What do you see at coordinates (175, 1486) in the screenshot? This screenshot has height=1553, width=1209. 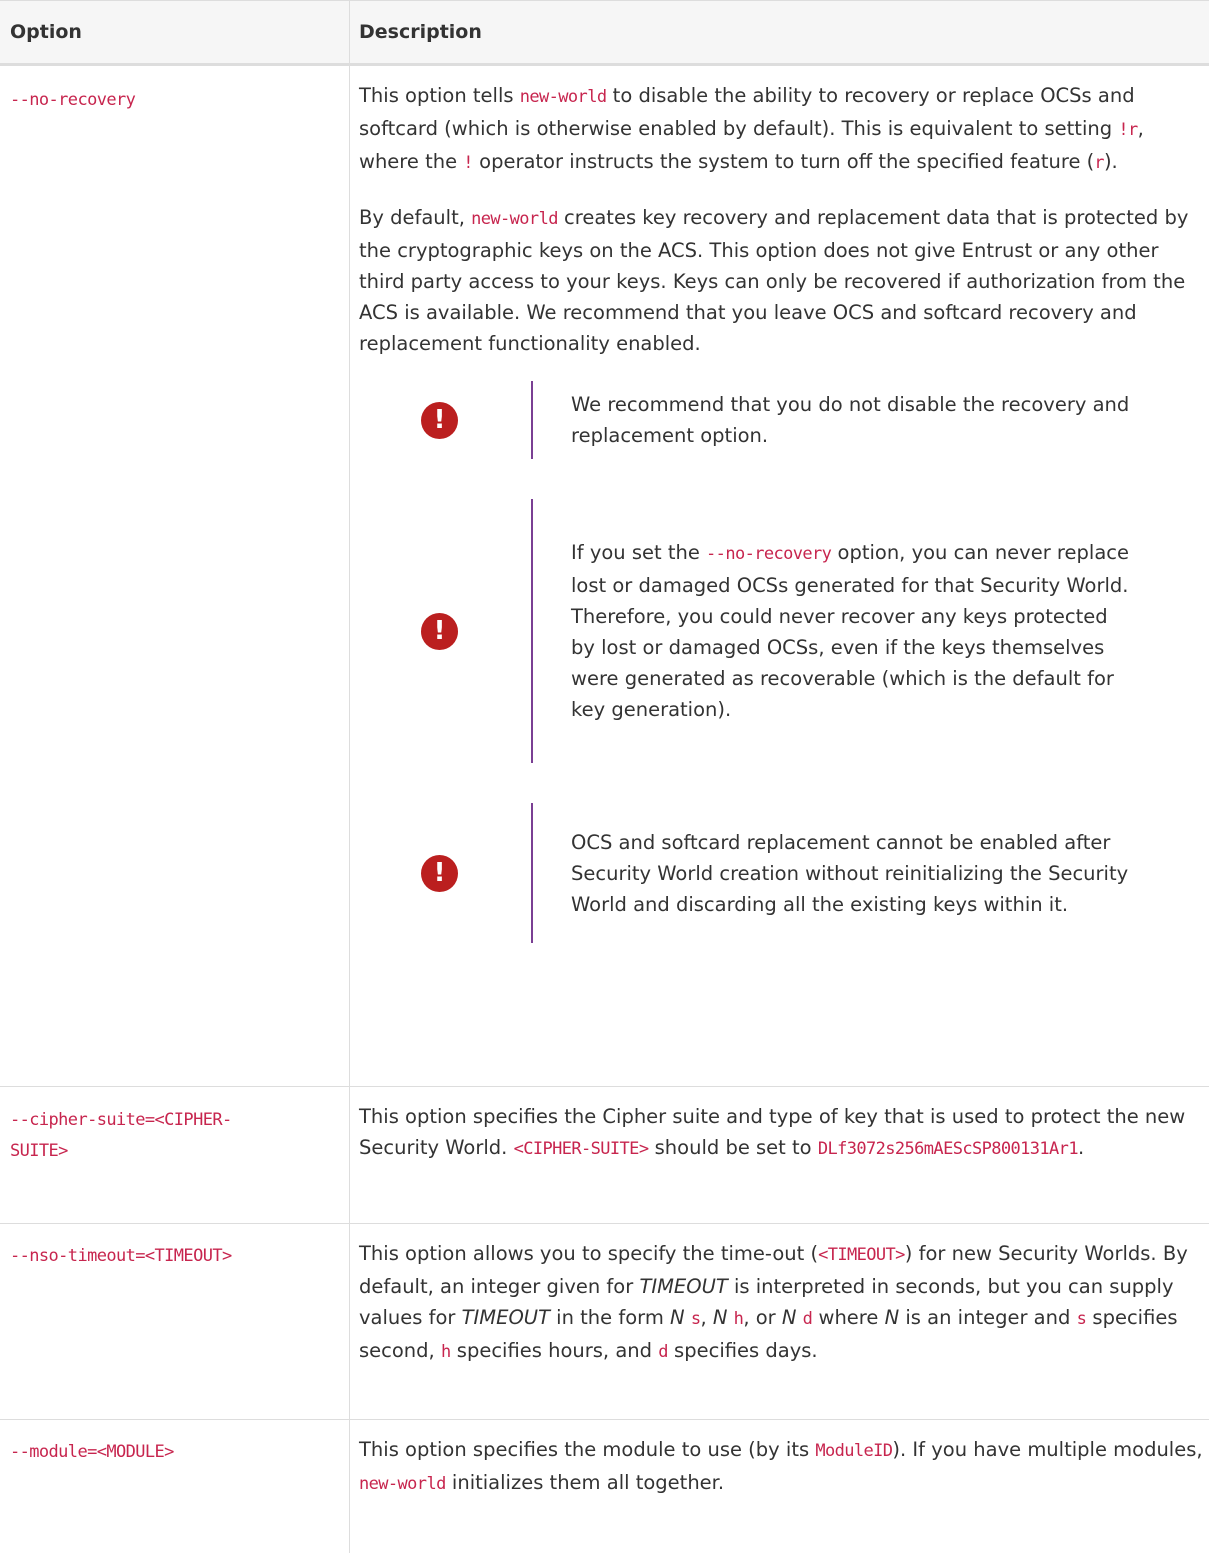 I see `option-cell: --module=<MODULE>` at bounding box center [175, 1486].